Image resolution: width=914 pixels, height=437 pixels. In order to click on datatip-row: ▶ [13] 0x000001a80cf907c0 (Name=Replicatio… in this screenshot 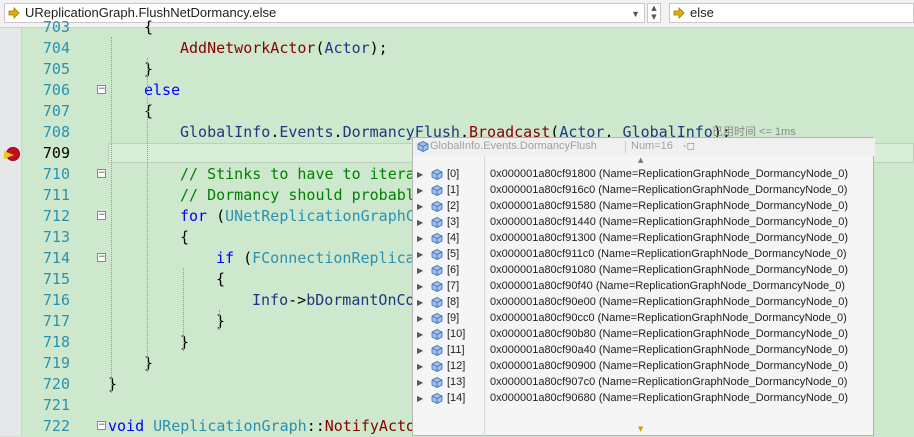, I will do `click(643, 383)`.